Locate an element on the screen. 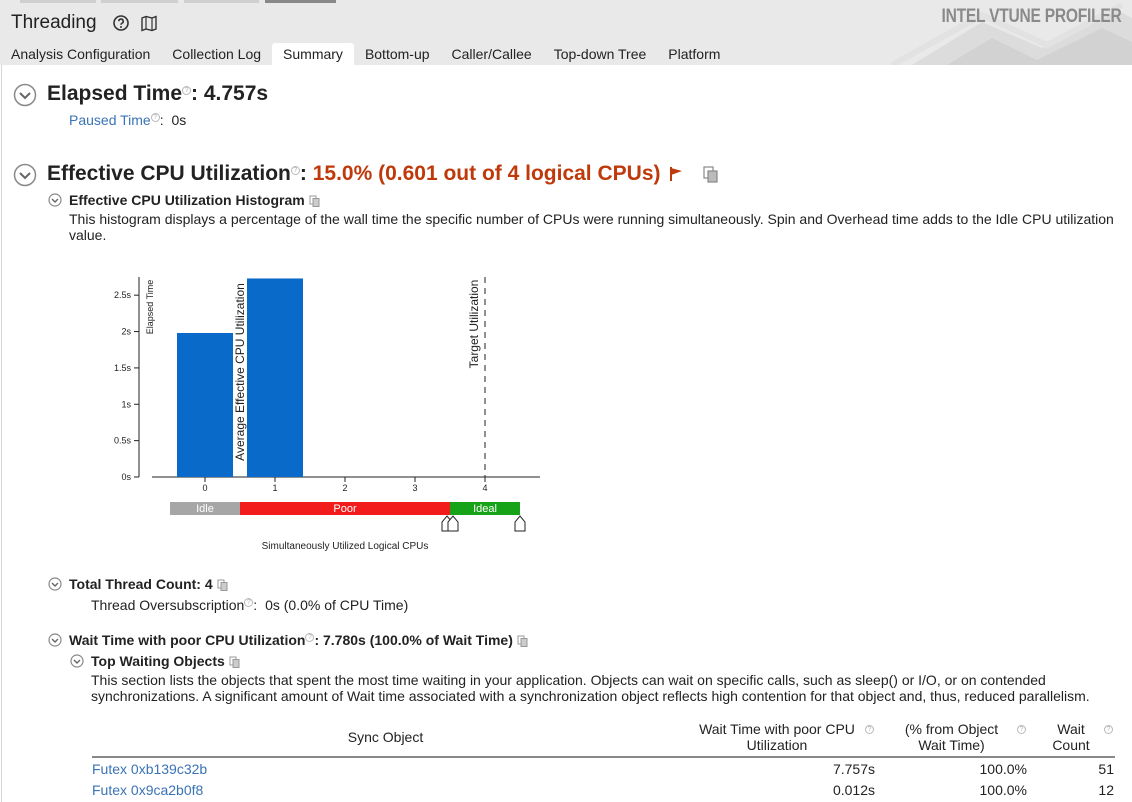 Image resolution: width=1132 pixels, height=802 pixels. window-tab-strip-active is located at coordinates (300, 1).